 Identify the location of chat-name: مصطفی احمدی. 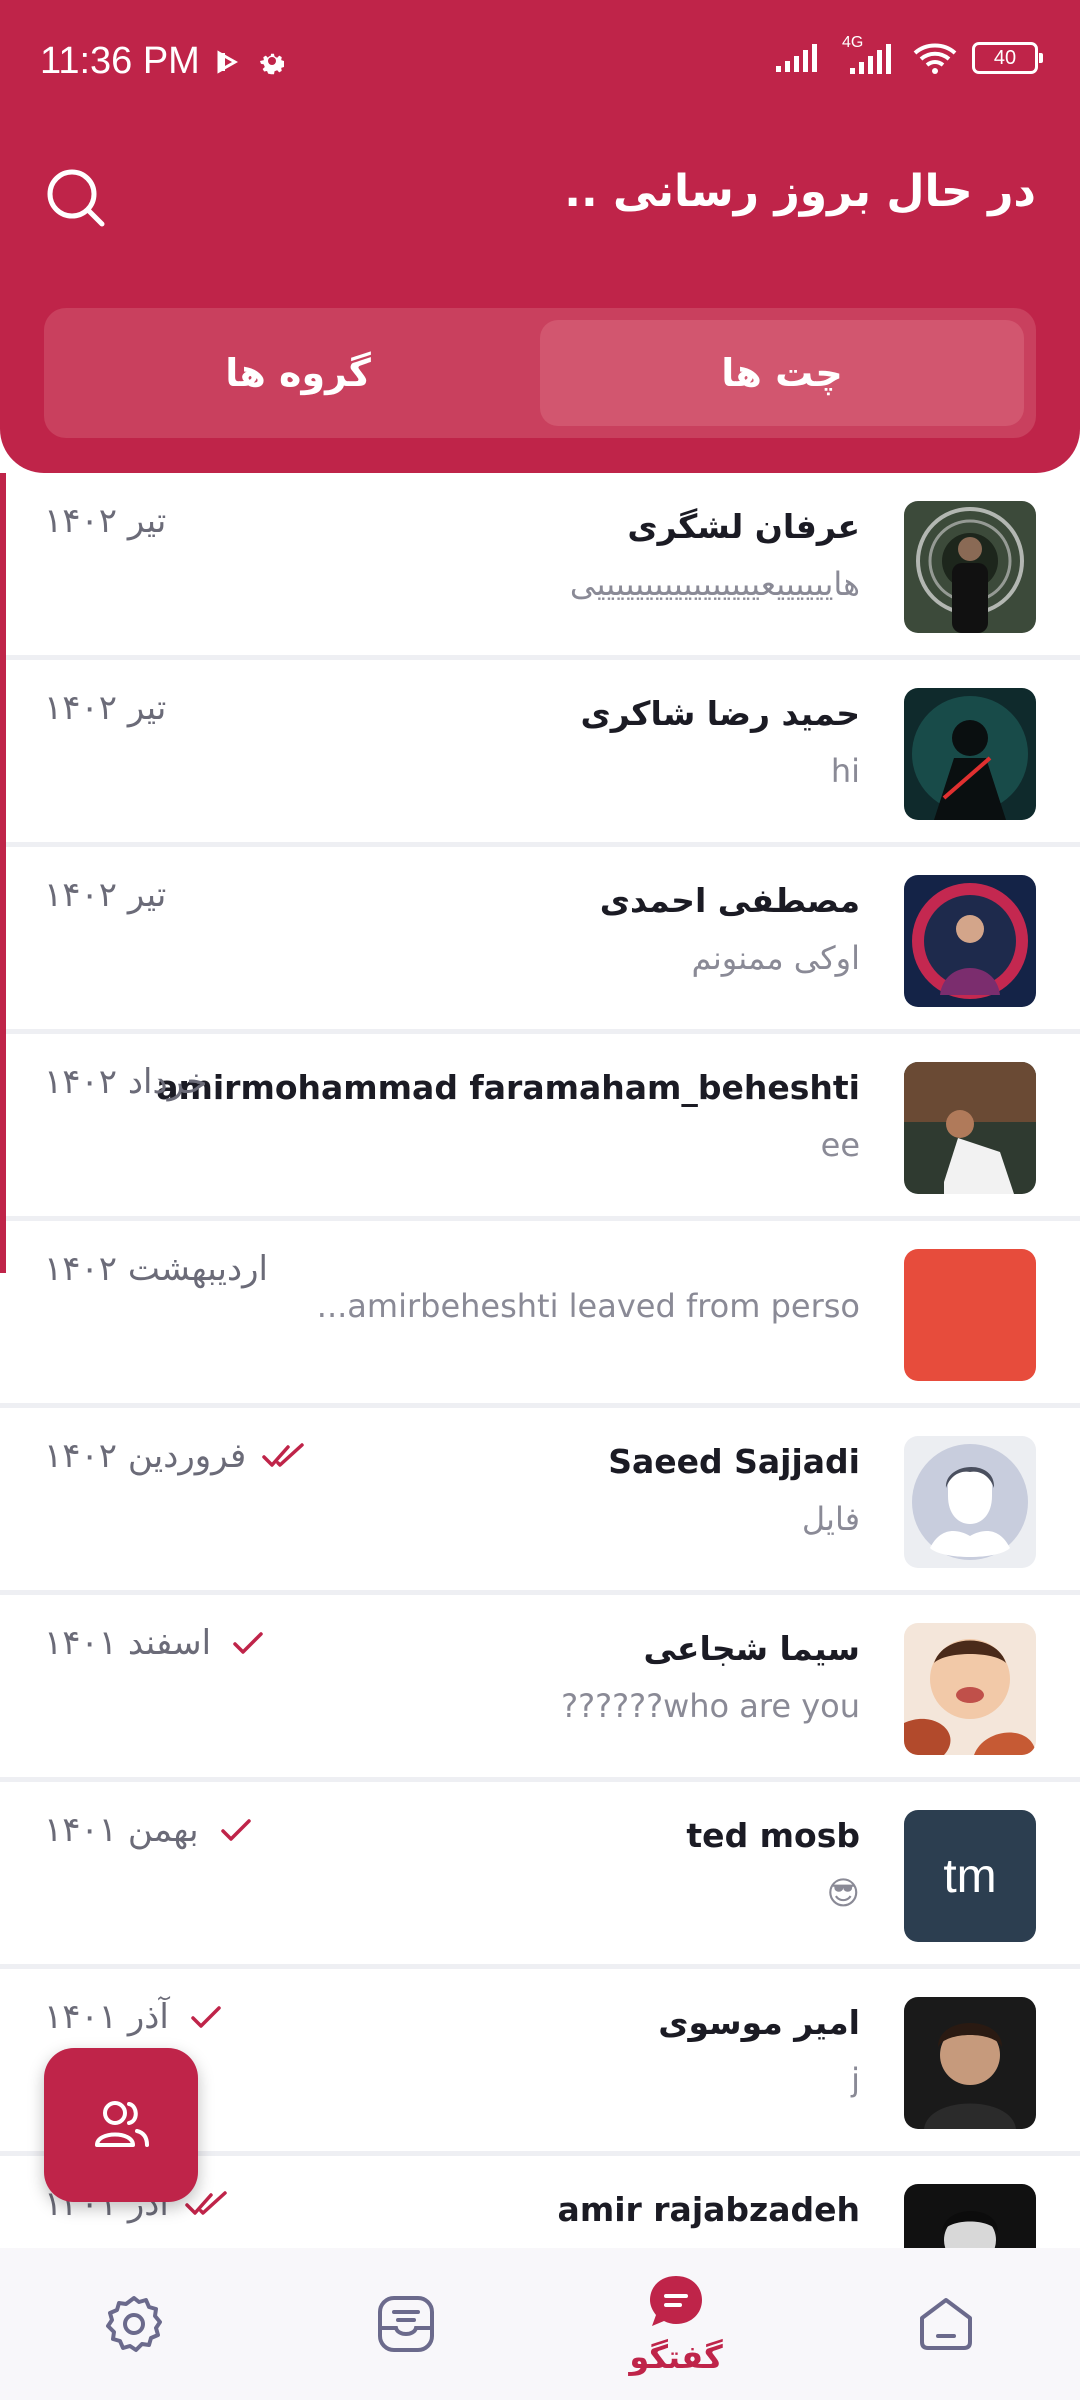
(729, 900).